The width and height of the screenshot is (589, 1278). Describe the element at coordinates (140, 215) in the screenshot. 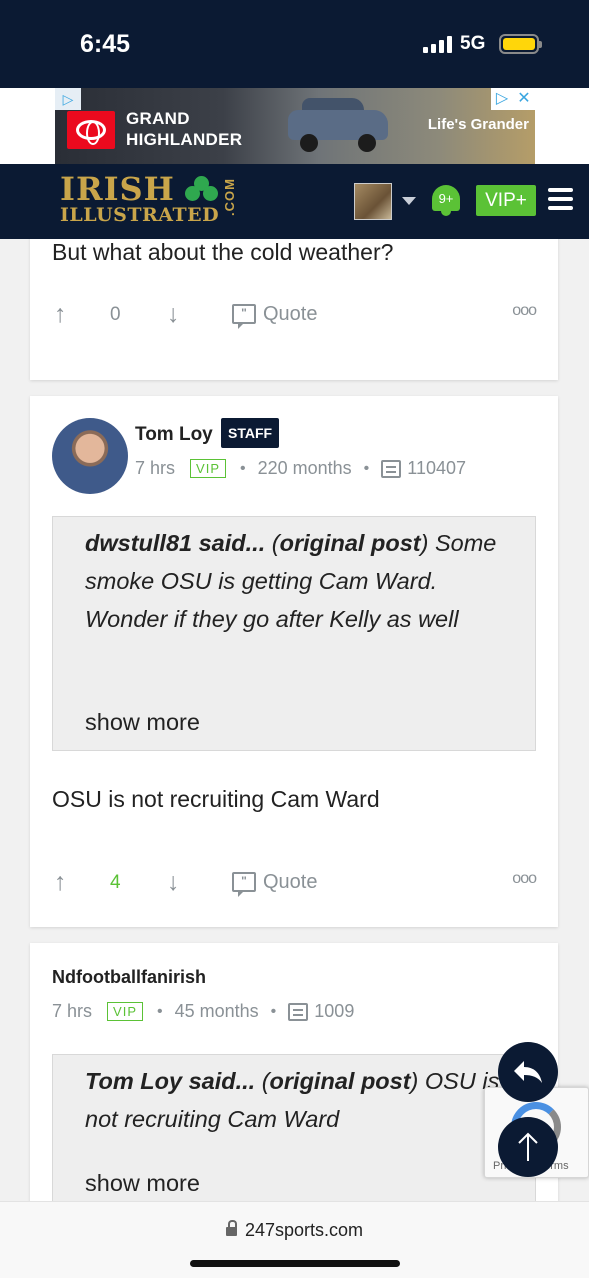

I see `logo-line2: ILLUSTRATED` at that location.